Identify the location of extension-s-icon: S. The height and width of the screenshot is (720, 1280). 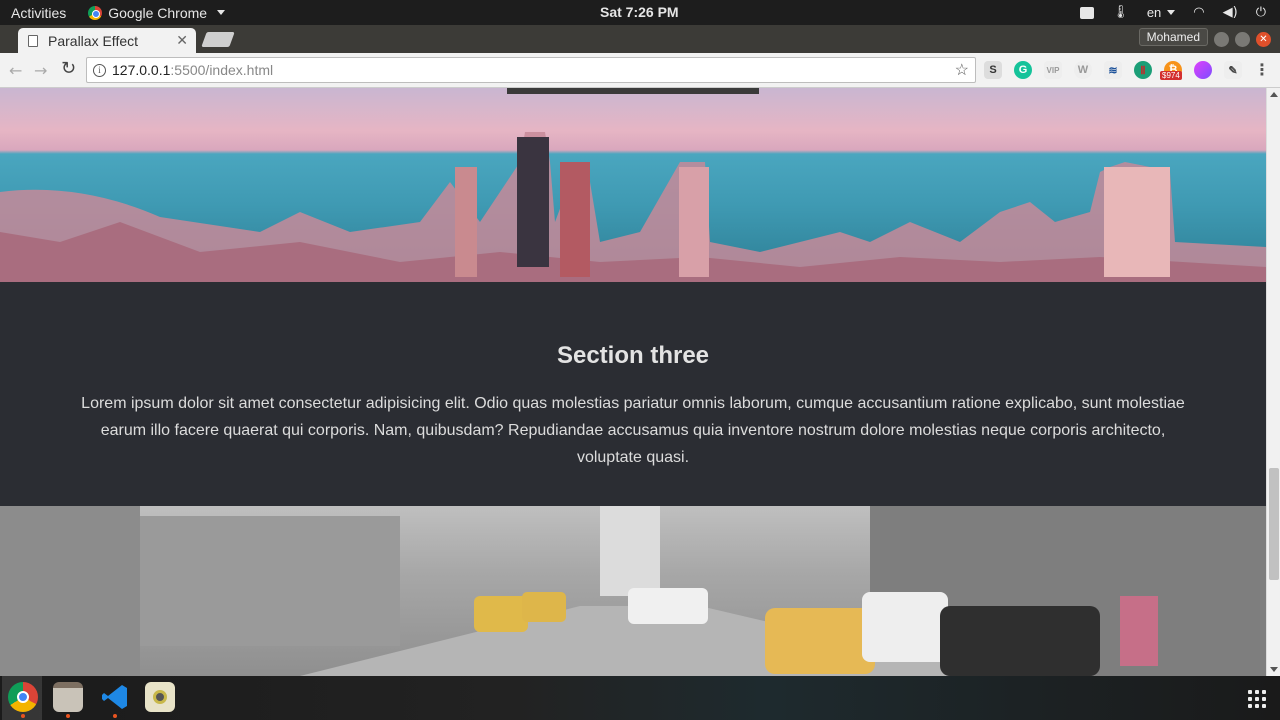
(993, 70).